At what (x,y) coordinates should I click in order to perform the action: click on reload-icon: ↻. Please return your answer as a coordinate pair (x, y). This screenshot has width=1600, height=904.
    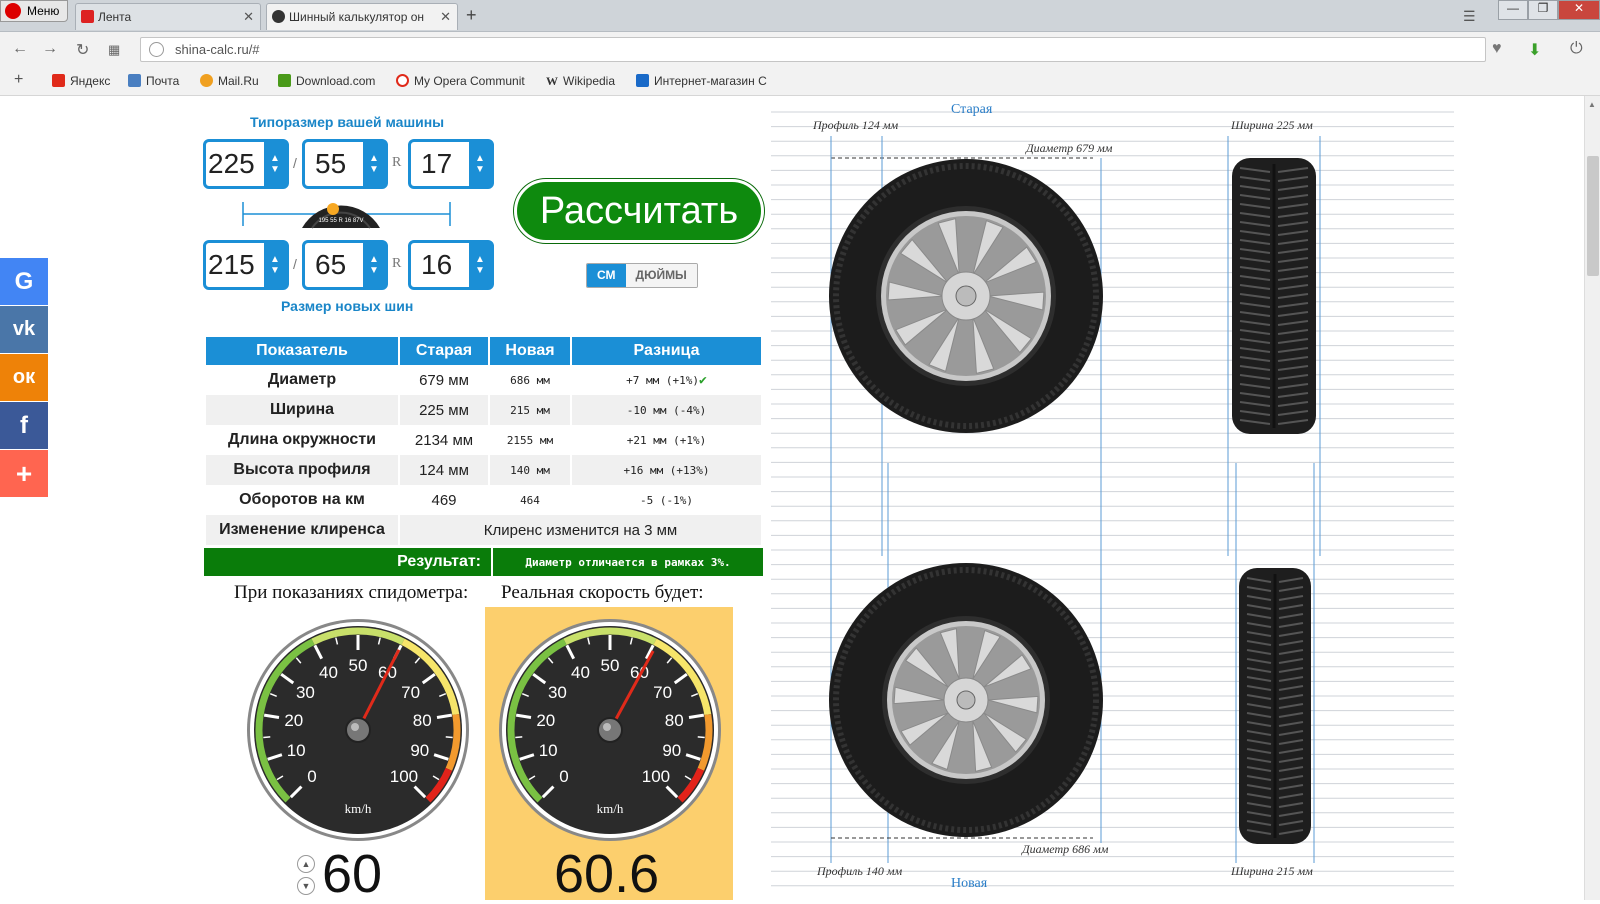
    Looking at the image, I should click on (82, 50).